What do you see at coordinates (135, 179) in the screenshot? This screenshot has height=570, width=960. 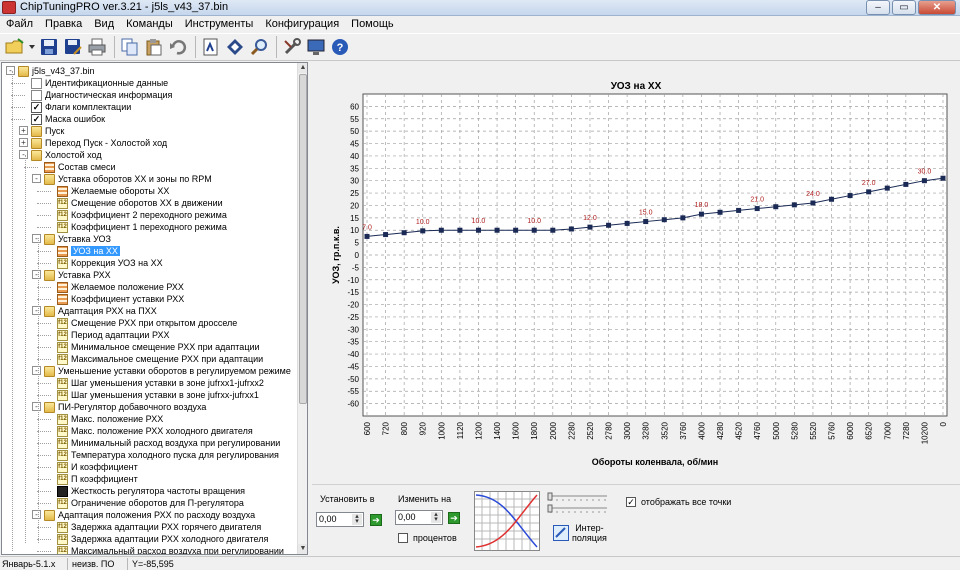 I see `tree-item: Уставка оборотов ХХ и зоны по RPM` at bounding box center [135, 179].